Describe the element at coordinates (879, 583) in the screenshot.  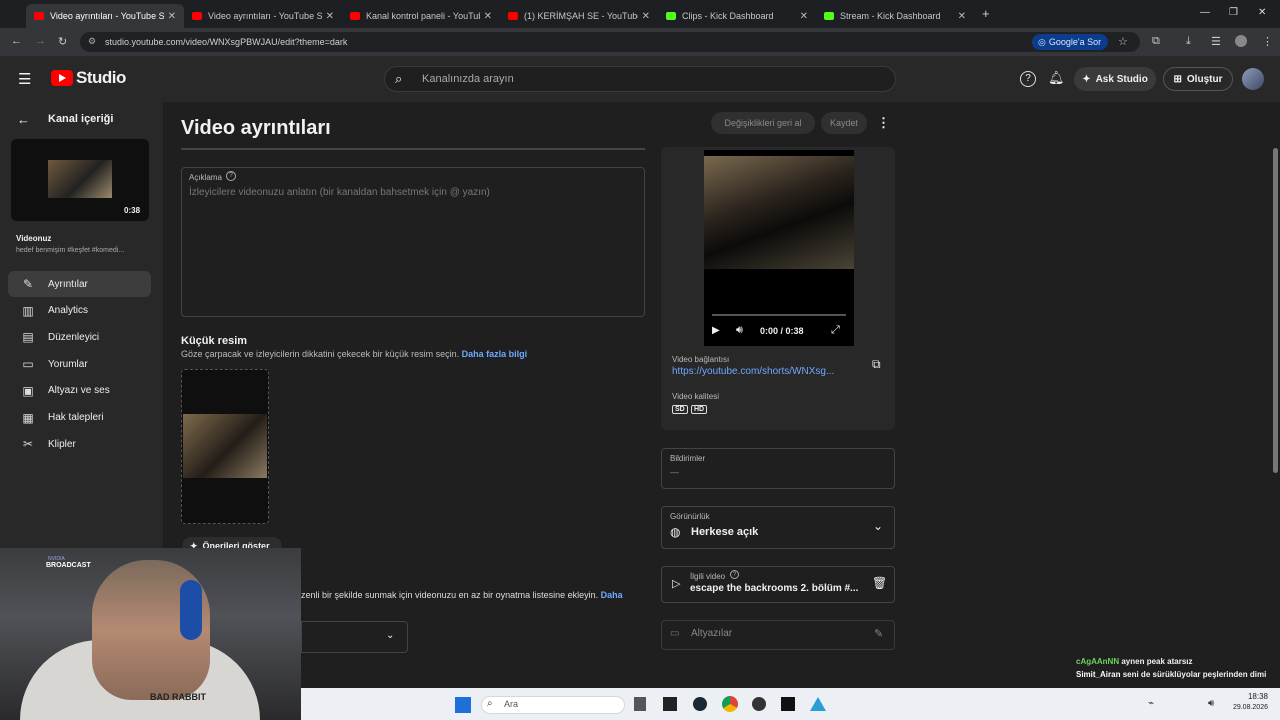
I see `trash-icon: 🗑︎` at that location.